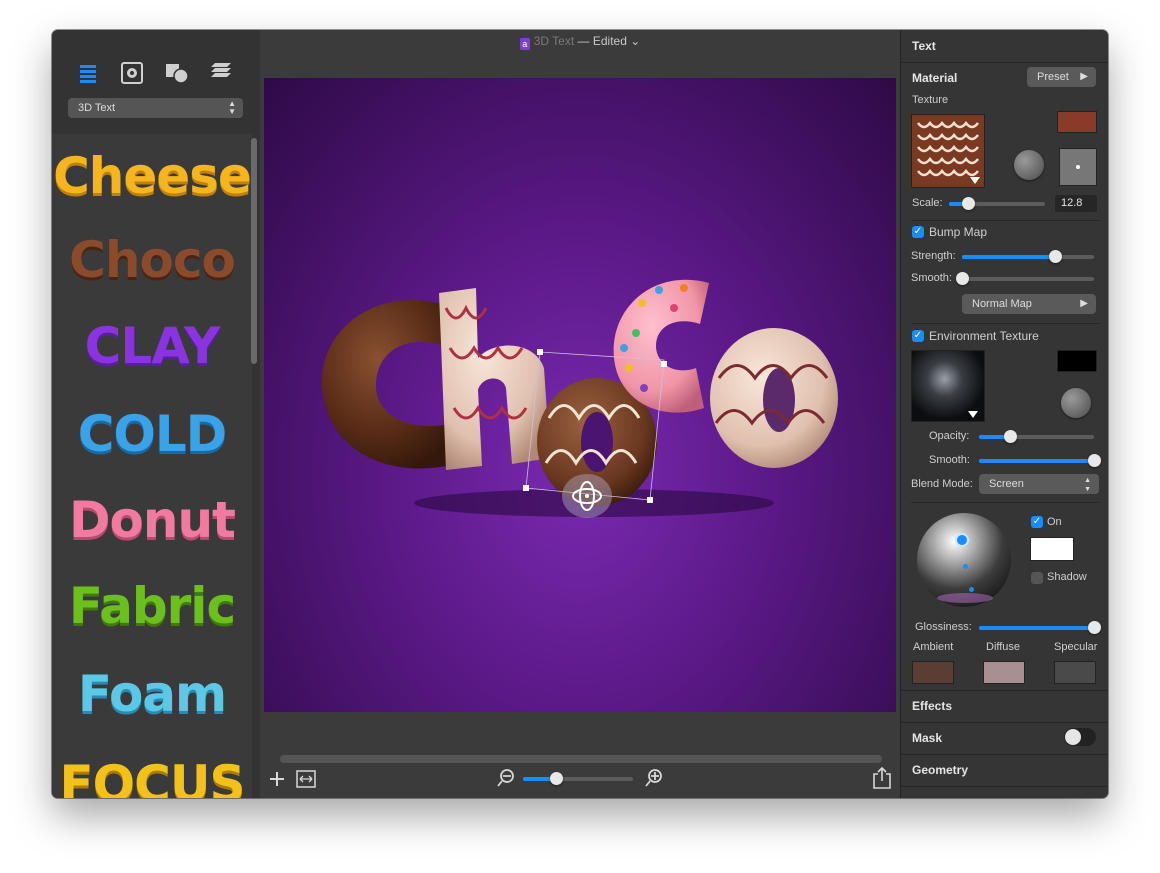  Describe the element at coordinates (1075, 672) in the screenshot. I see `specular-color-swatch` at that location.